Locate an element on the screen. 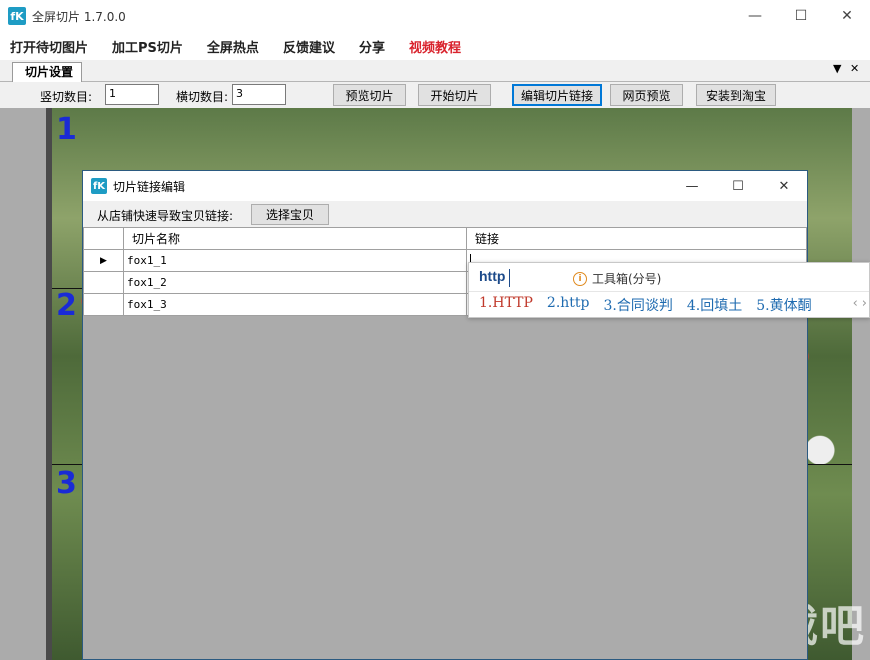 The width and height of the screenshot is (870, 660). vertical-count-label: 竖切数目: is located at coordinates (66, 97).